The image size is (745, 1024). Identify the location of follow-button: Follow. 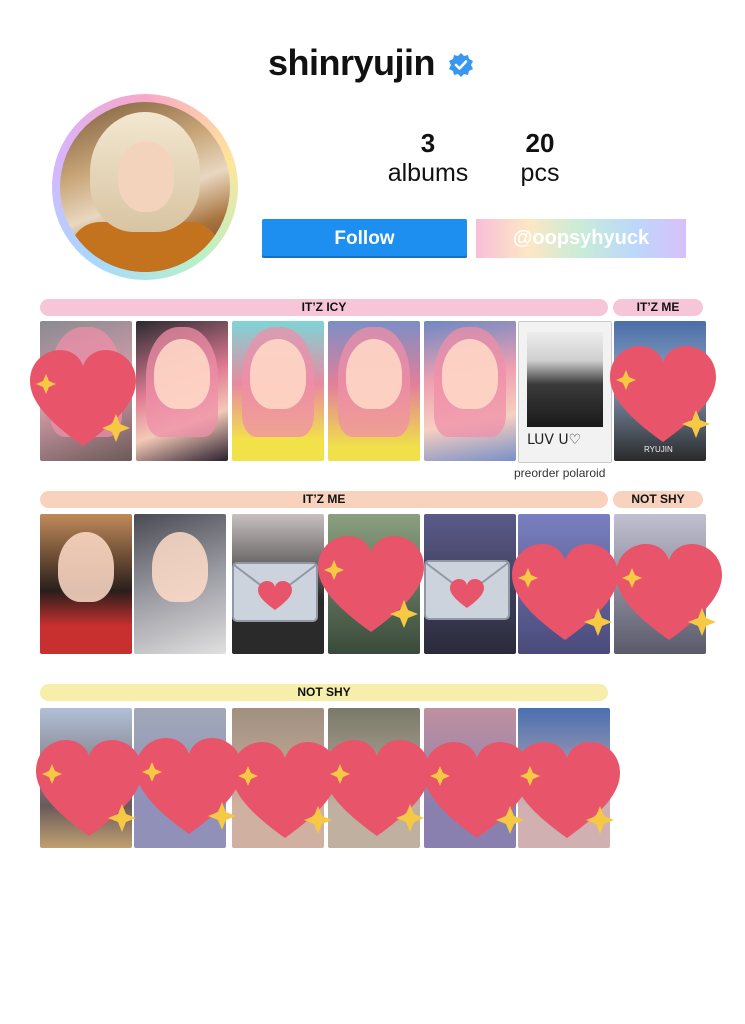
(364, 238).